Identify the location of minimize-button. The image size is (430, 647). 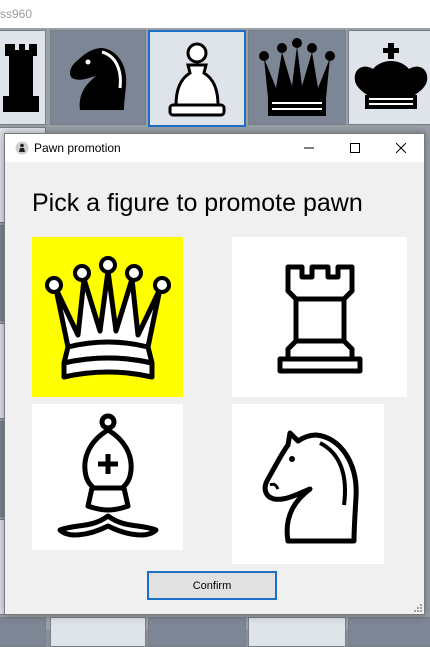
(309, 148).